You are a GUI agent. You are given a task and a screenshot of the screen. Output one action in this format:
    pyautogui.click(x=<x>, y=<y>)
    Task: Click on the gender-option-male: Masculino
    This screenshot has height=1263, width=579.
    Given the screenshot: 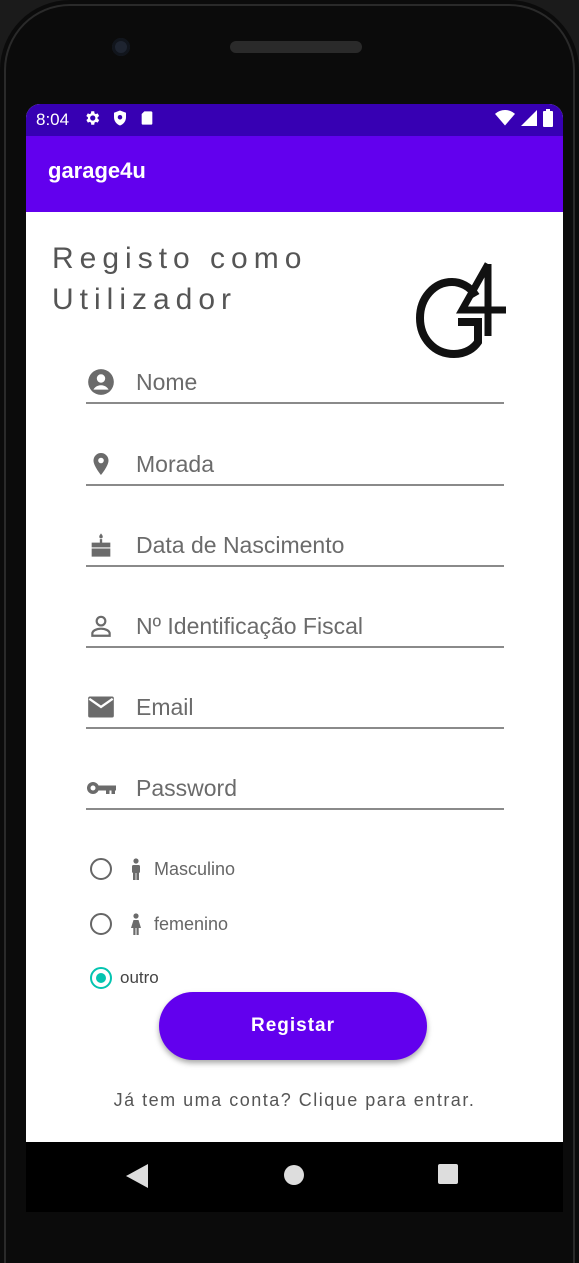 What is the action you would take?
    pyautogui.click(x=162, y=869)
    